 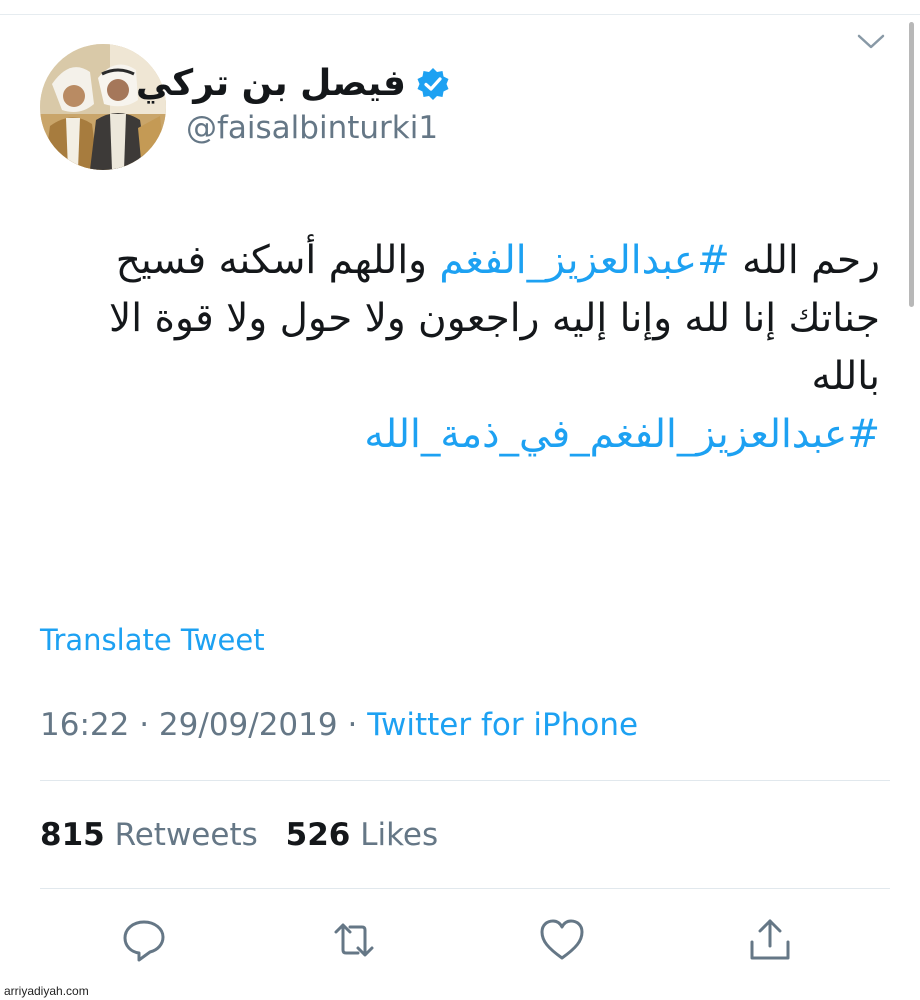 What do you see at coordinates (84, 725) in the screenshot?
I see `tweet-time: 16:22` at bounding box center [84, 725].